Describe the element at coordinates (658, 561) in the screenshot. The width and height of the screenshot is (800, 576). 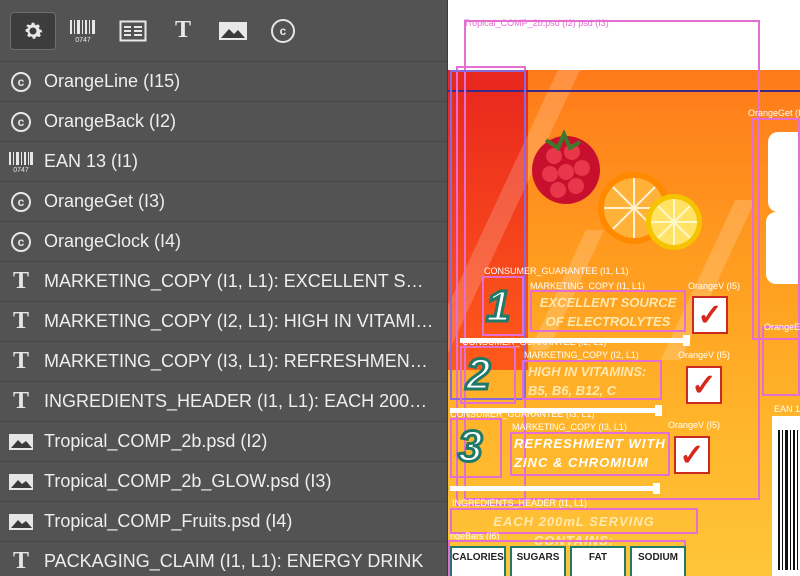
I see `nutrition-box: SODIUM` at that location.